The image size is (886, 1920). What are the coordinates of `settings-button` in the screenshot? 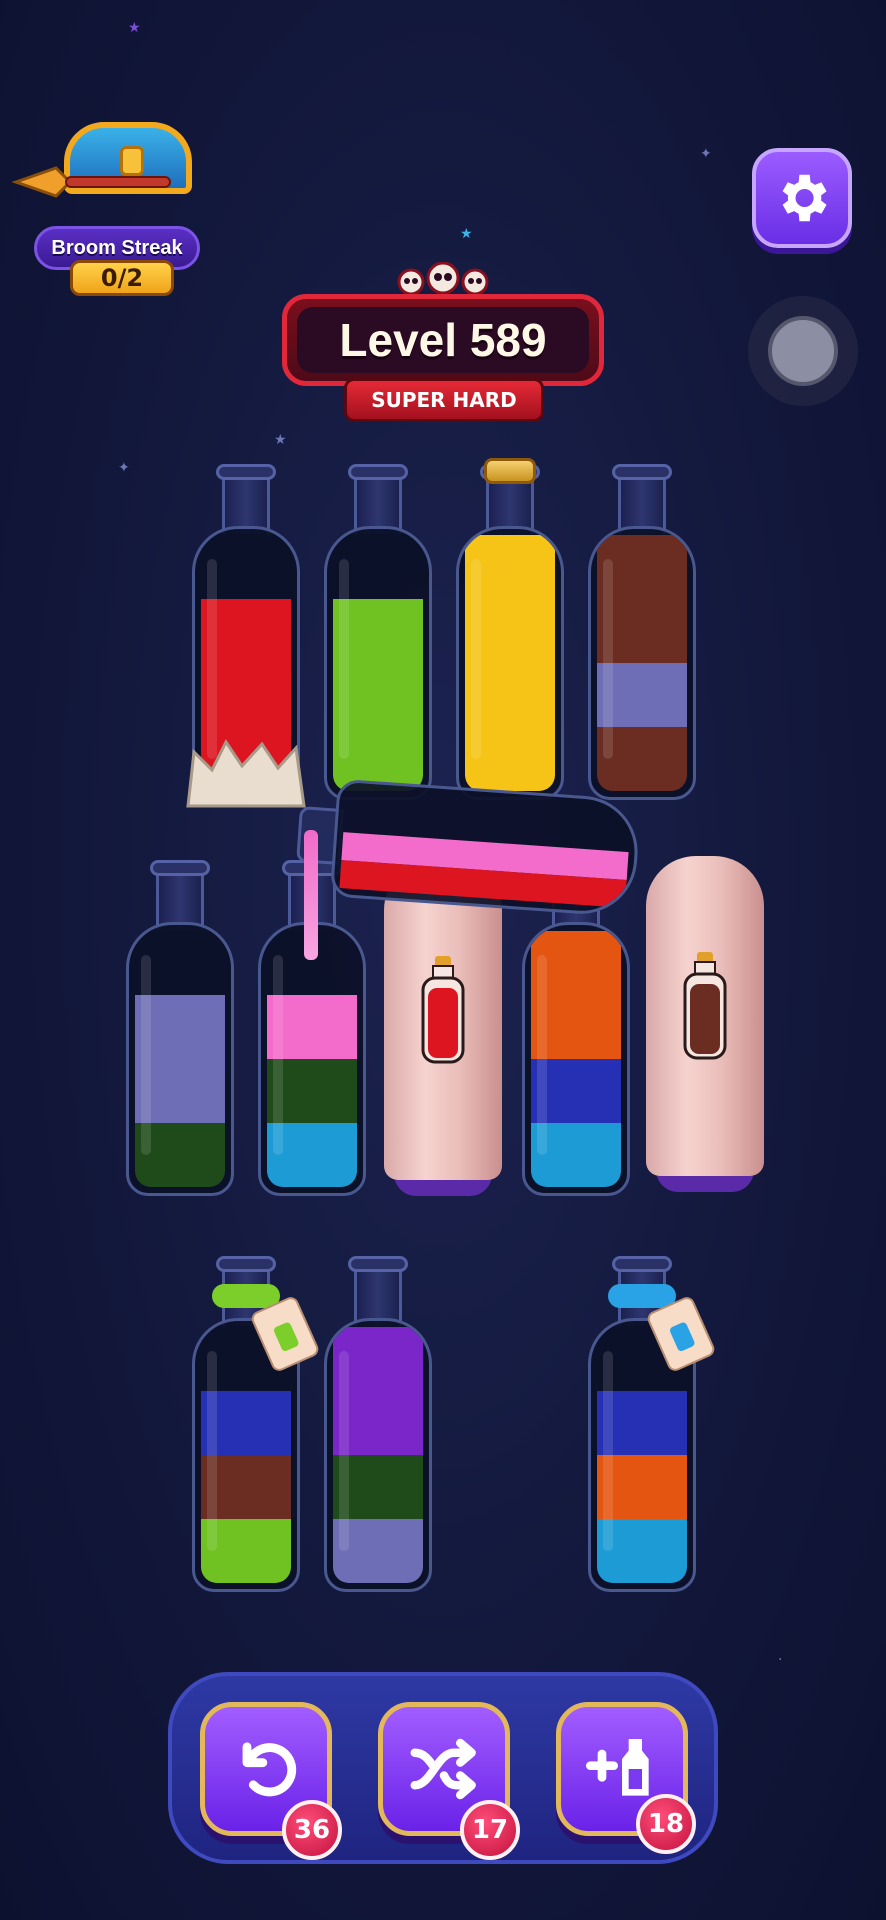 It's located at (802, 198).